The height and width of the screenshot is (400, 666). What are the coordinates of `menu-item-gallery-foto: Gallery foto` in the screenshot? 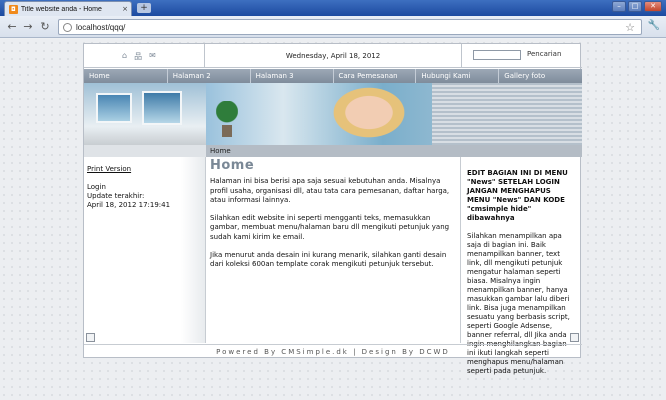 It's located at (540, 76).